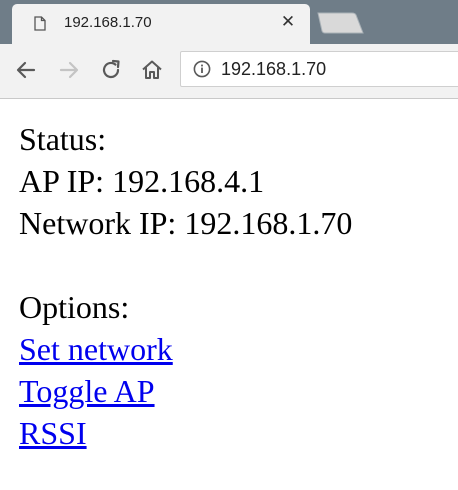 This screenshot has height=490, width=458. I want to click on browser-toolbar: 192.168.1.70, so click(229, 71).